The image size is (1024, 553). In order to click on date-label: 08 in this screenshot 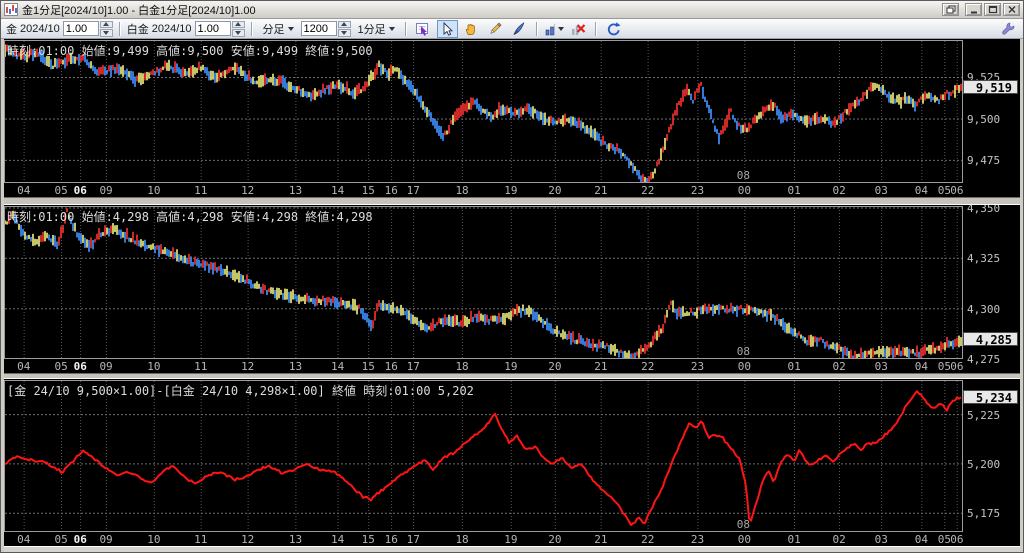, I will do `click(743, 351)`.